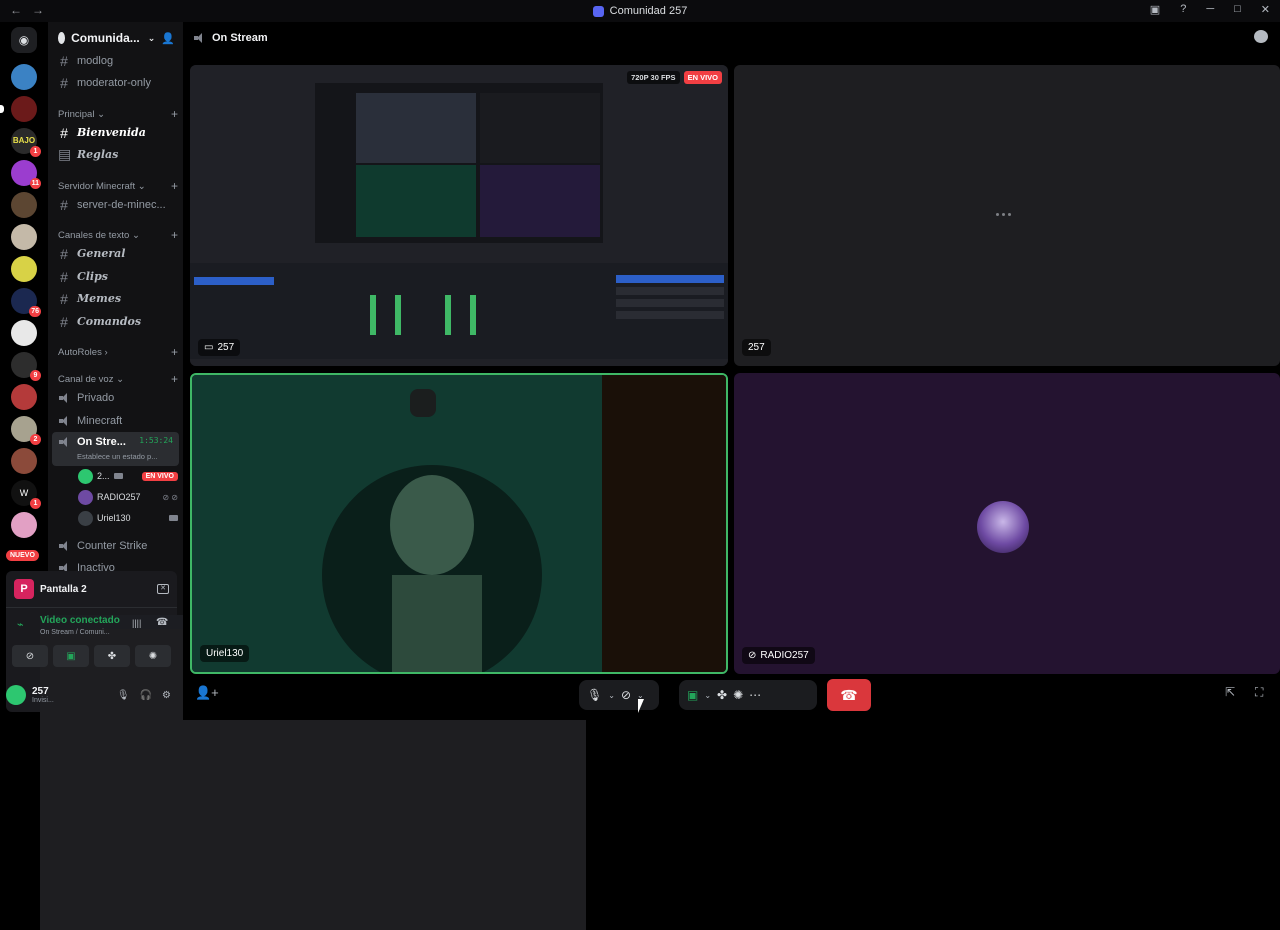 The height and width of the screenshot is (930, 1280). What do you see at coordinates (115, 60) in the screenshot?
I see `channel-modlog: # modlog` at bounding box center [115, 60].